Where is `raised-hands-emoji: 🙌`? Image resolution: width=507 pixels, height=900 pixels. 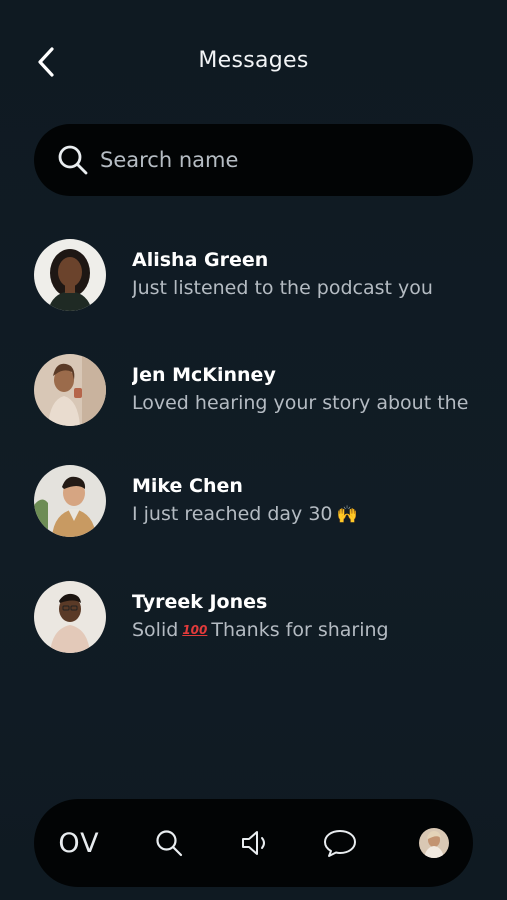
raised-hands-emoji: 🙌 is located at coordinates (347, 514).